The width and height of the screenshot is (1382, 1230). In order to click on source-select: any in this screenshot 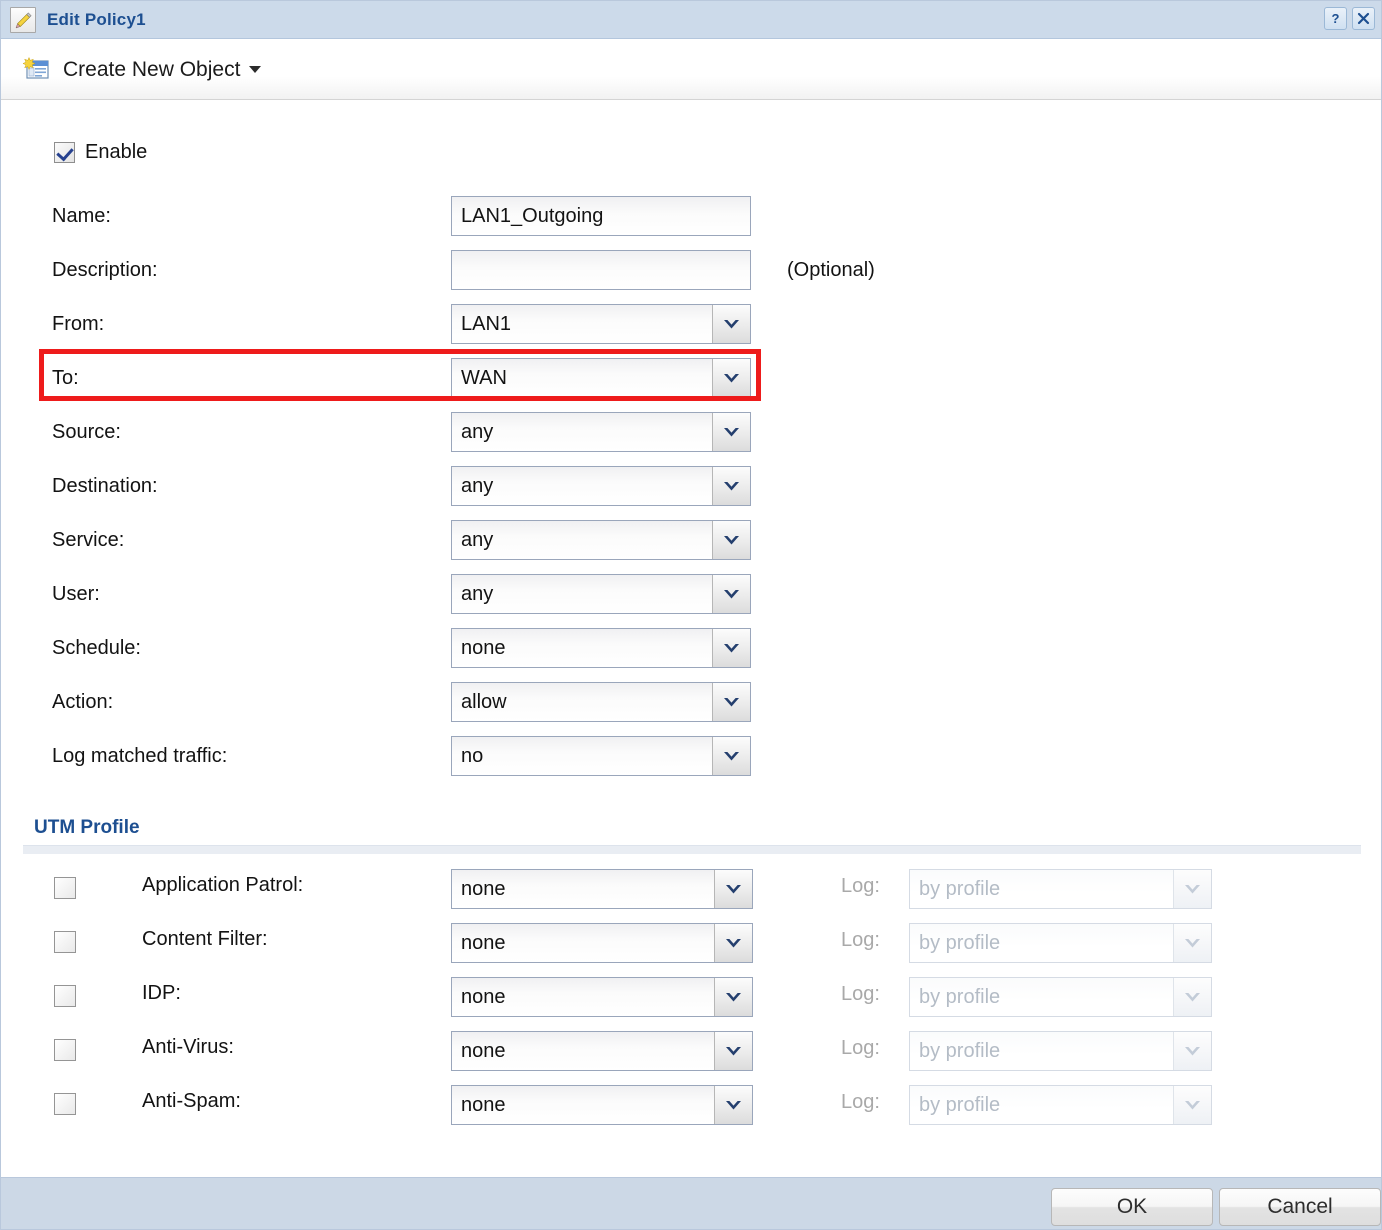, I will do `click(601, 432)`.